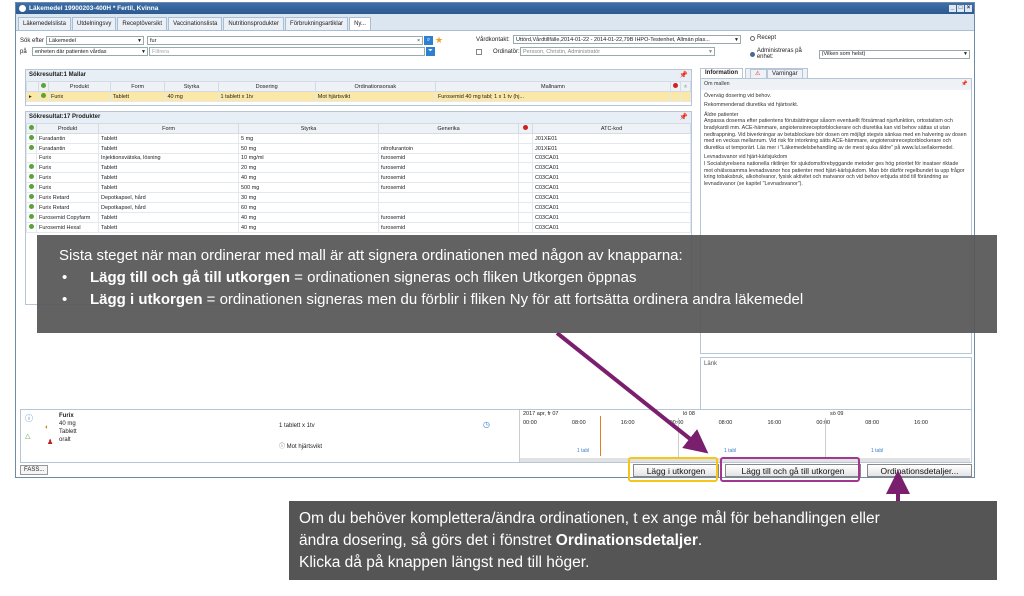 The image size is (1024, 596). I want to click on callout-text: ., so click(700, 540).